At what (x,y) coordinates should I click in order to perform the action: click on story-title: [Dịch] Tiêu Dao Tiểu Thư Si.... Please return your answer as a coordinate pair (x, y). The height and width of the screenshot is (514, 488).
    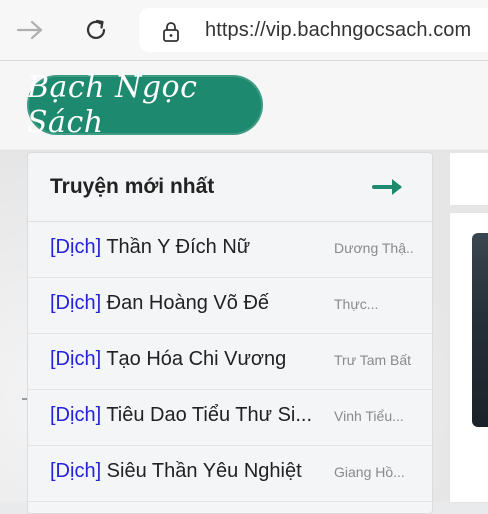
    Looking at the image, I should click on (181, 415).